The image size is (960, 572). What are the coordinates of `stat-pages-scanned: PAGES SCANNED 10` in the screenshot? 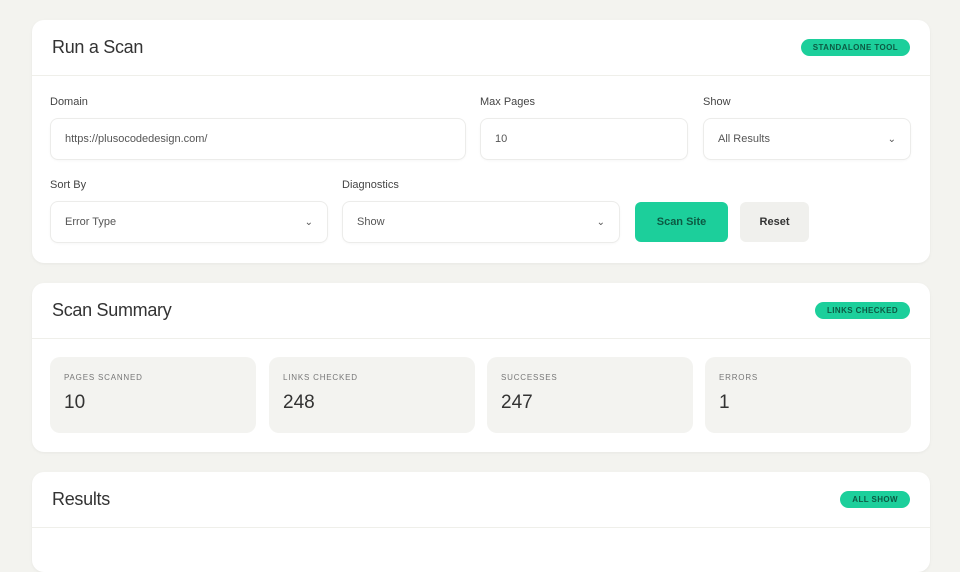 It's located at (153, 395).